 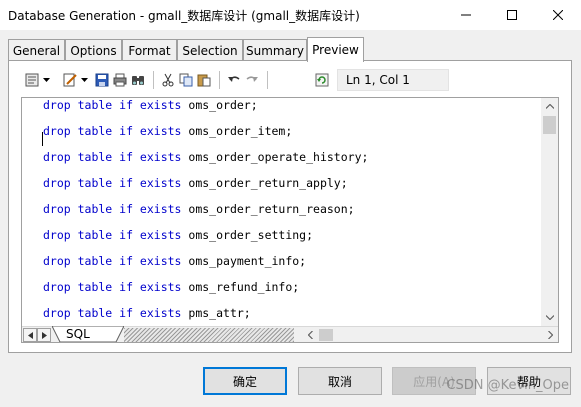 I want to click on sheet-prev-button, so click(x=30, y=335).